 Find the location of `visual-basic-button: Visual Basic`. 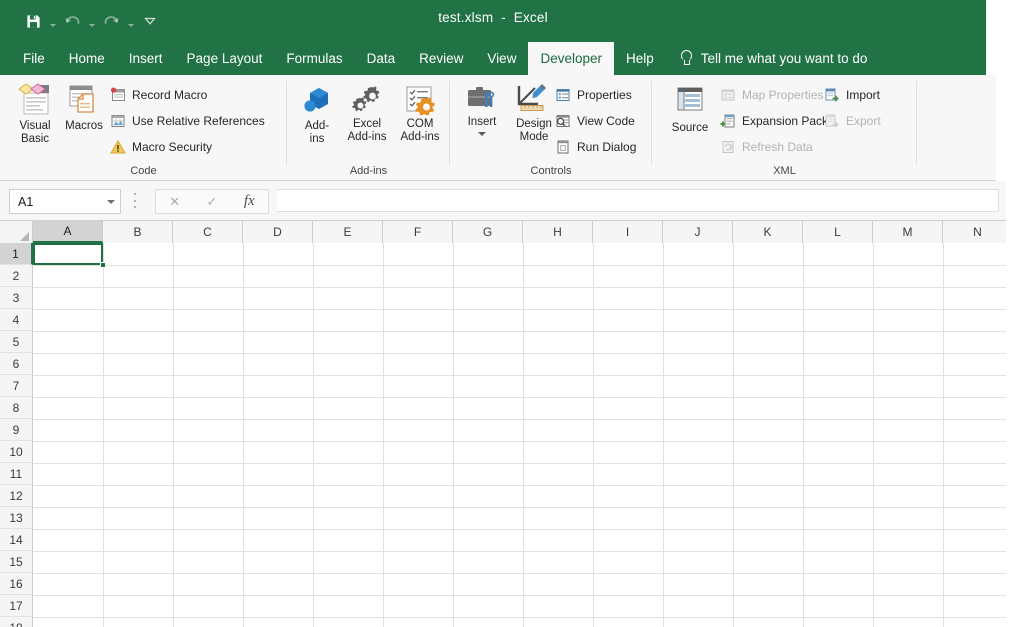

visual-basic-button: Visual Basic is located at coordinates (35, 114).